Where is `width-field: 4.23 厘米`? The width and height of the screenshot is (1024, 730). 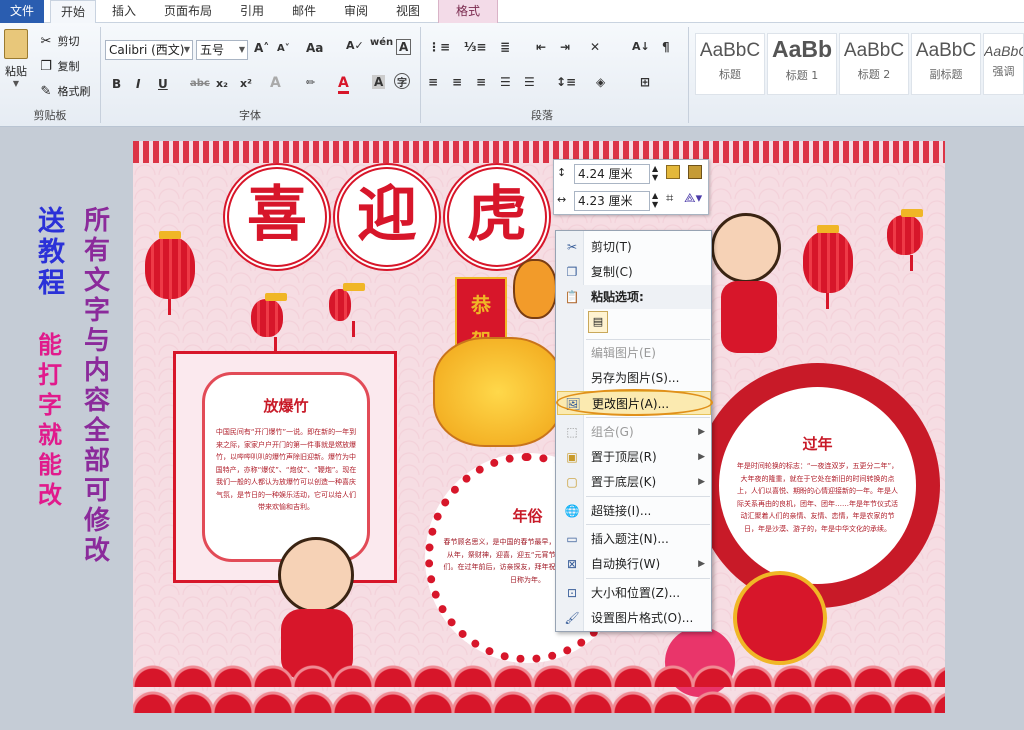
width-field: 4.23 厘米 is located at coordinates (612, 201).